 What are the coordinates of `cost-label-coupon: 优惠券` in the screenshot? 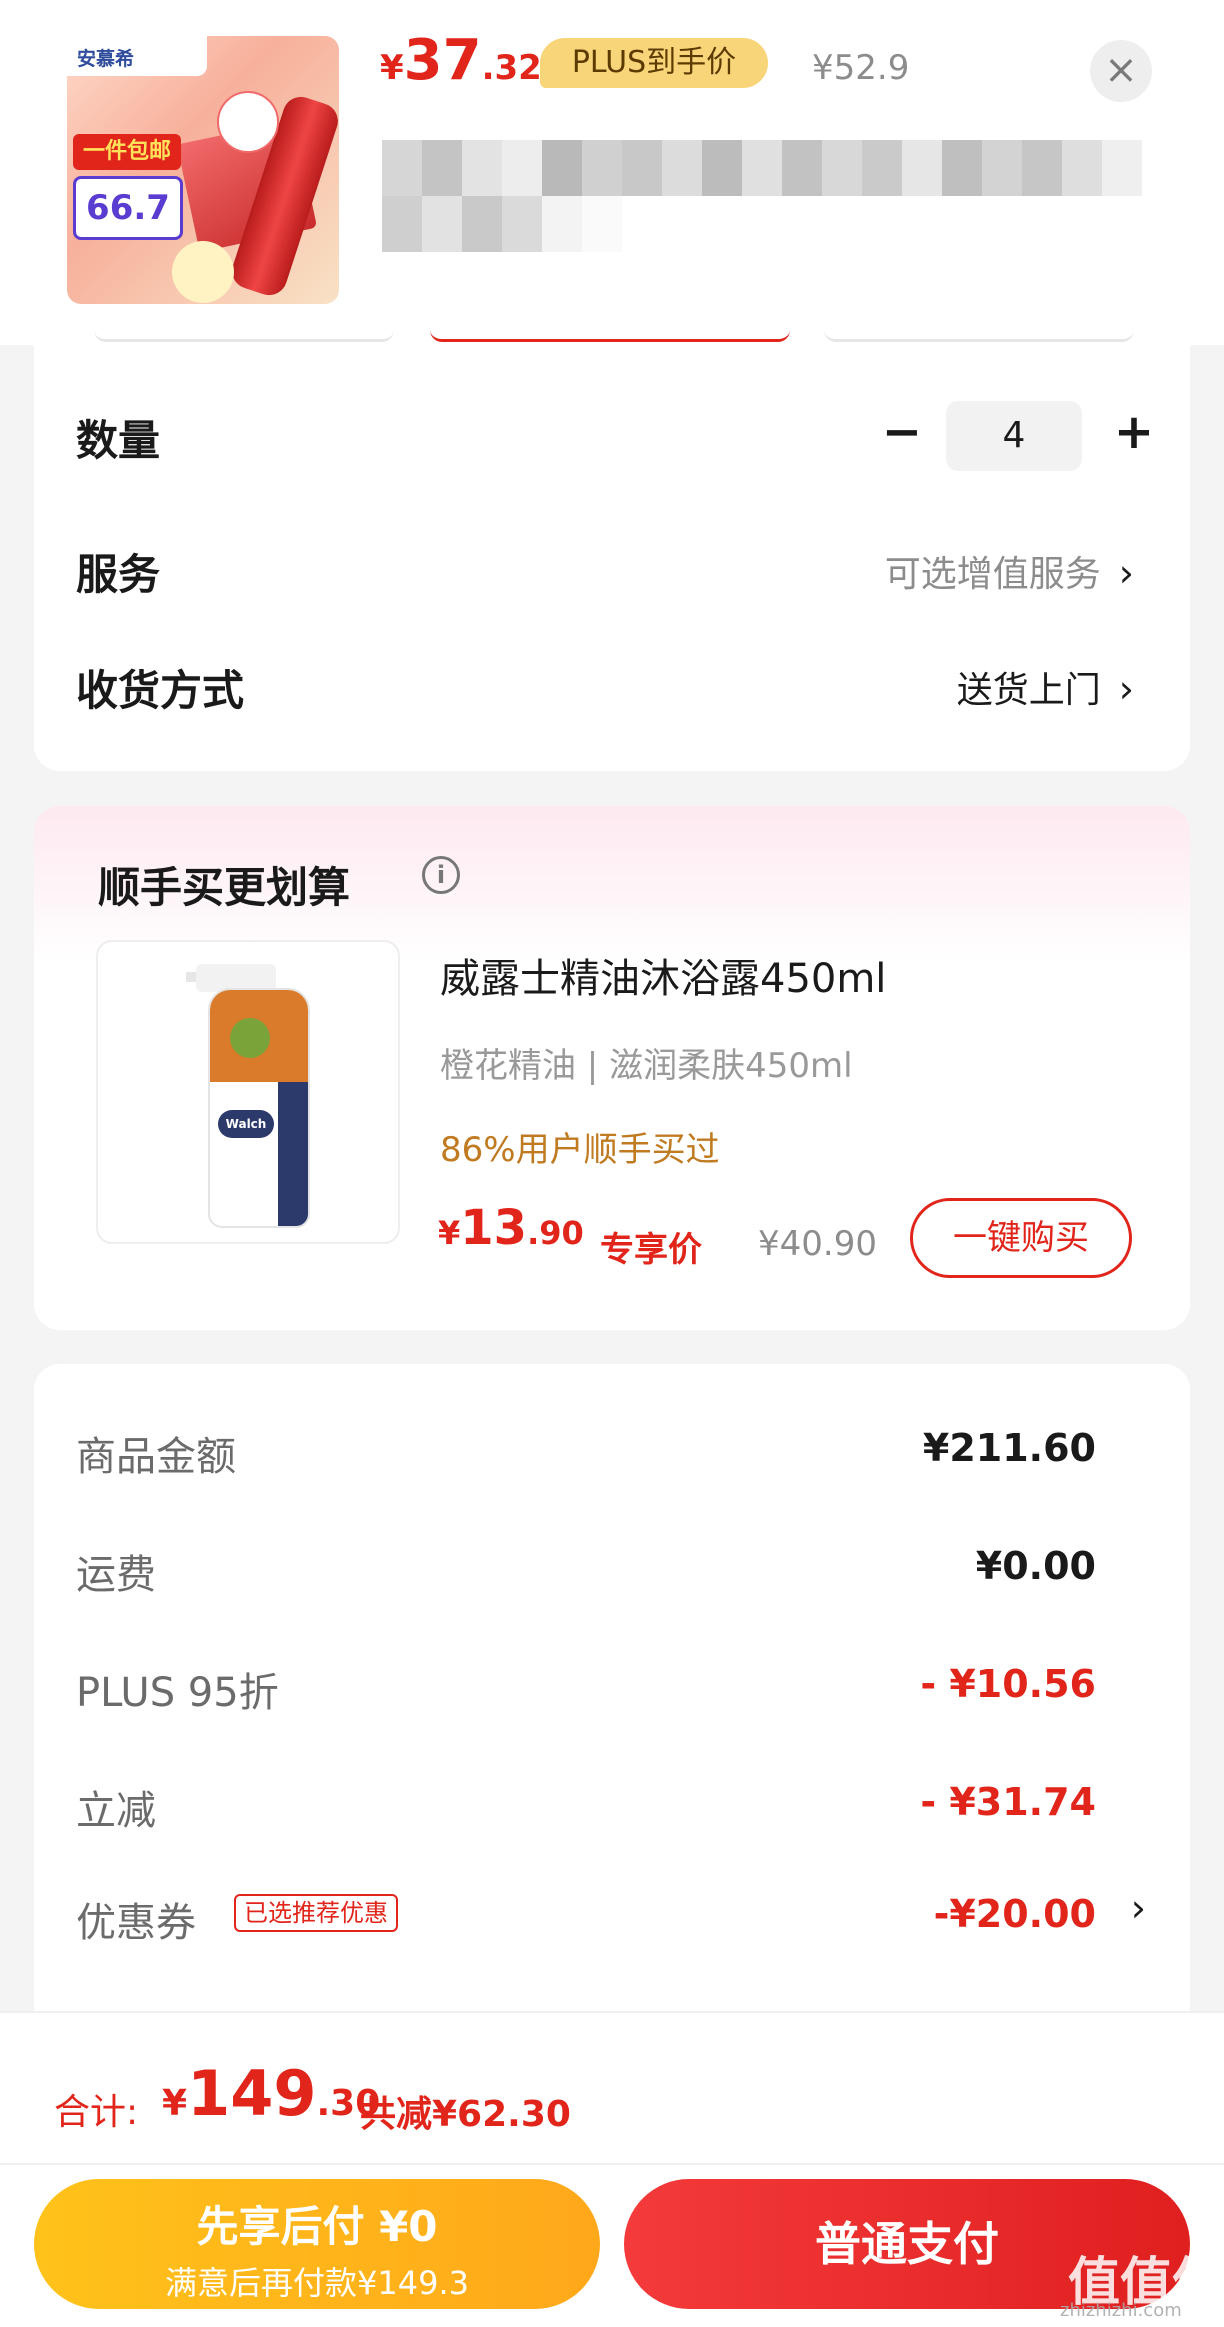 It's located at (136, 1923).